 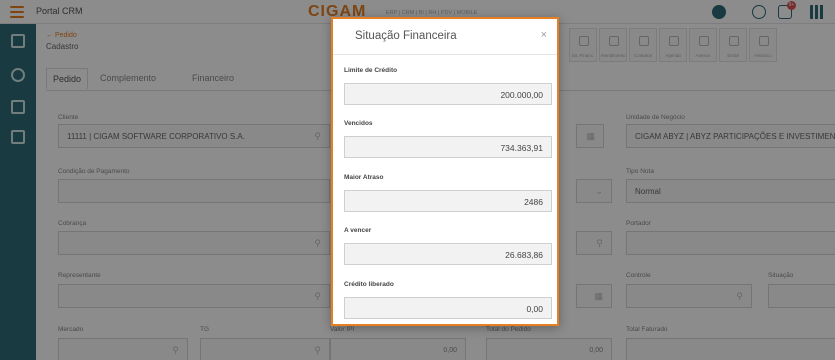 What do you see at coordinates (369, 284) in the screenshot?
I see `credito-liberado-label: Crédito liberado` at bounding box center [369, 284].